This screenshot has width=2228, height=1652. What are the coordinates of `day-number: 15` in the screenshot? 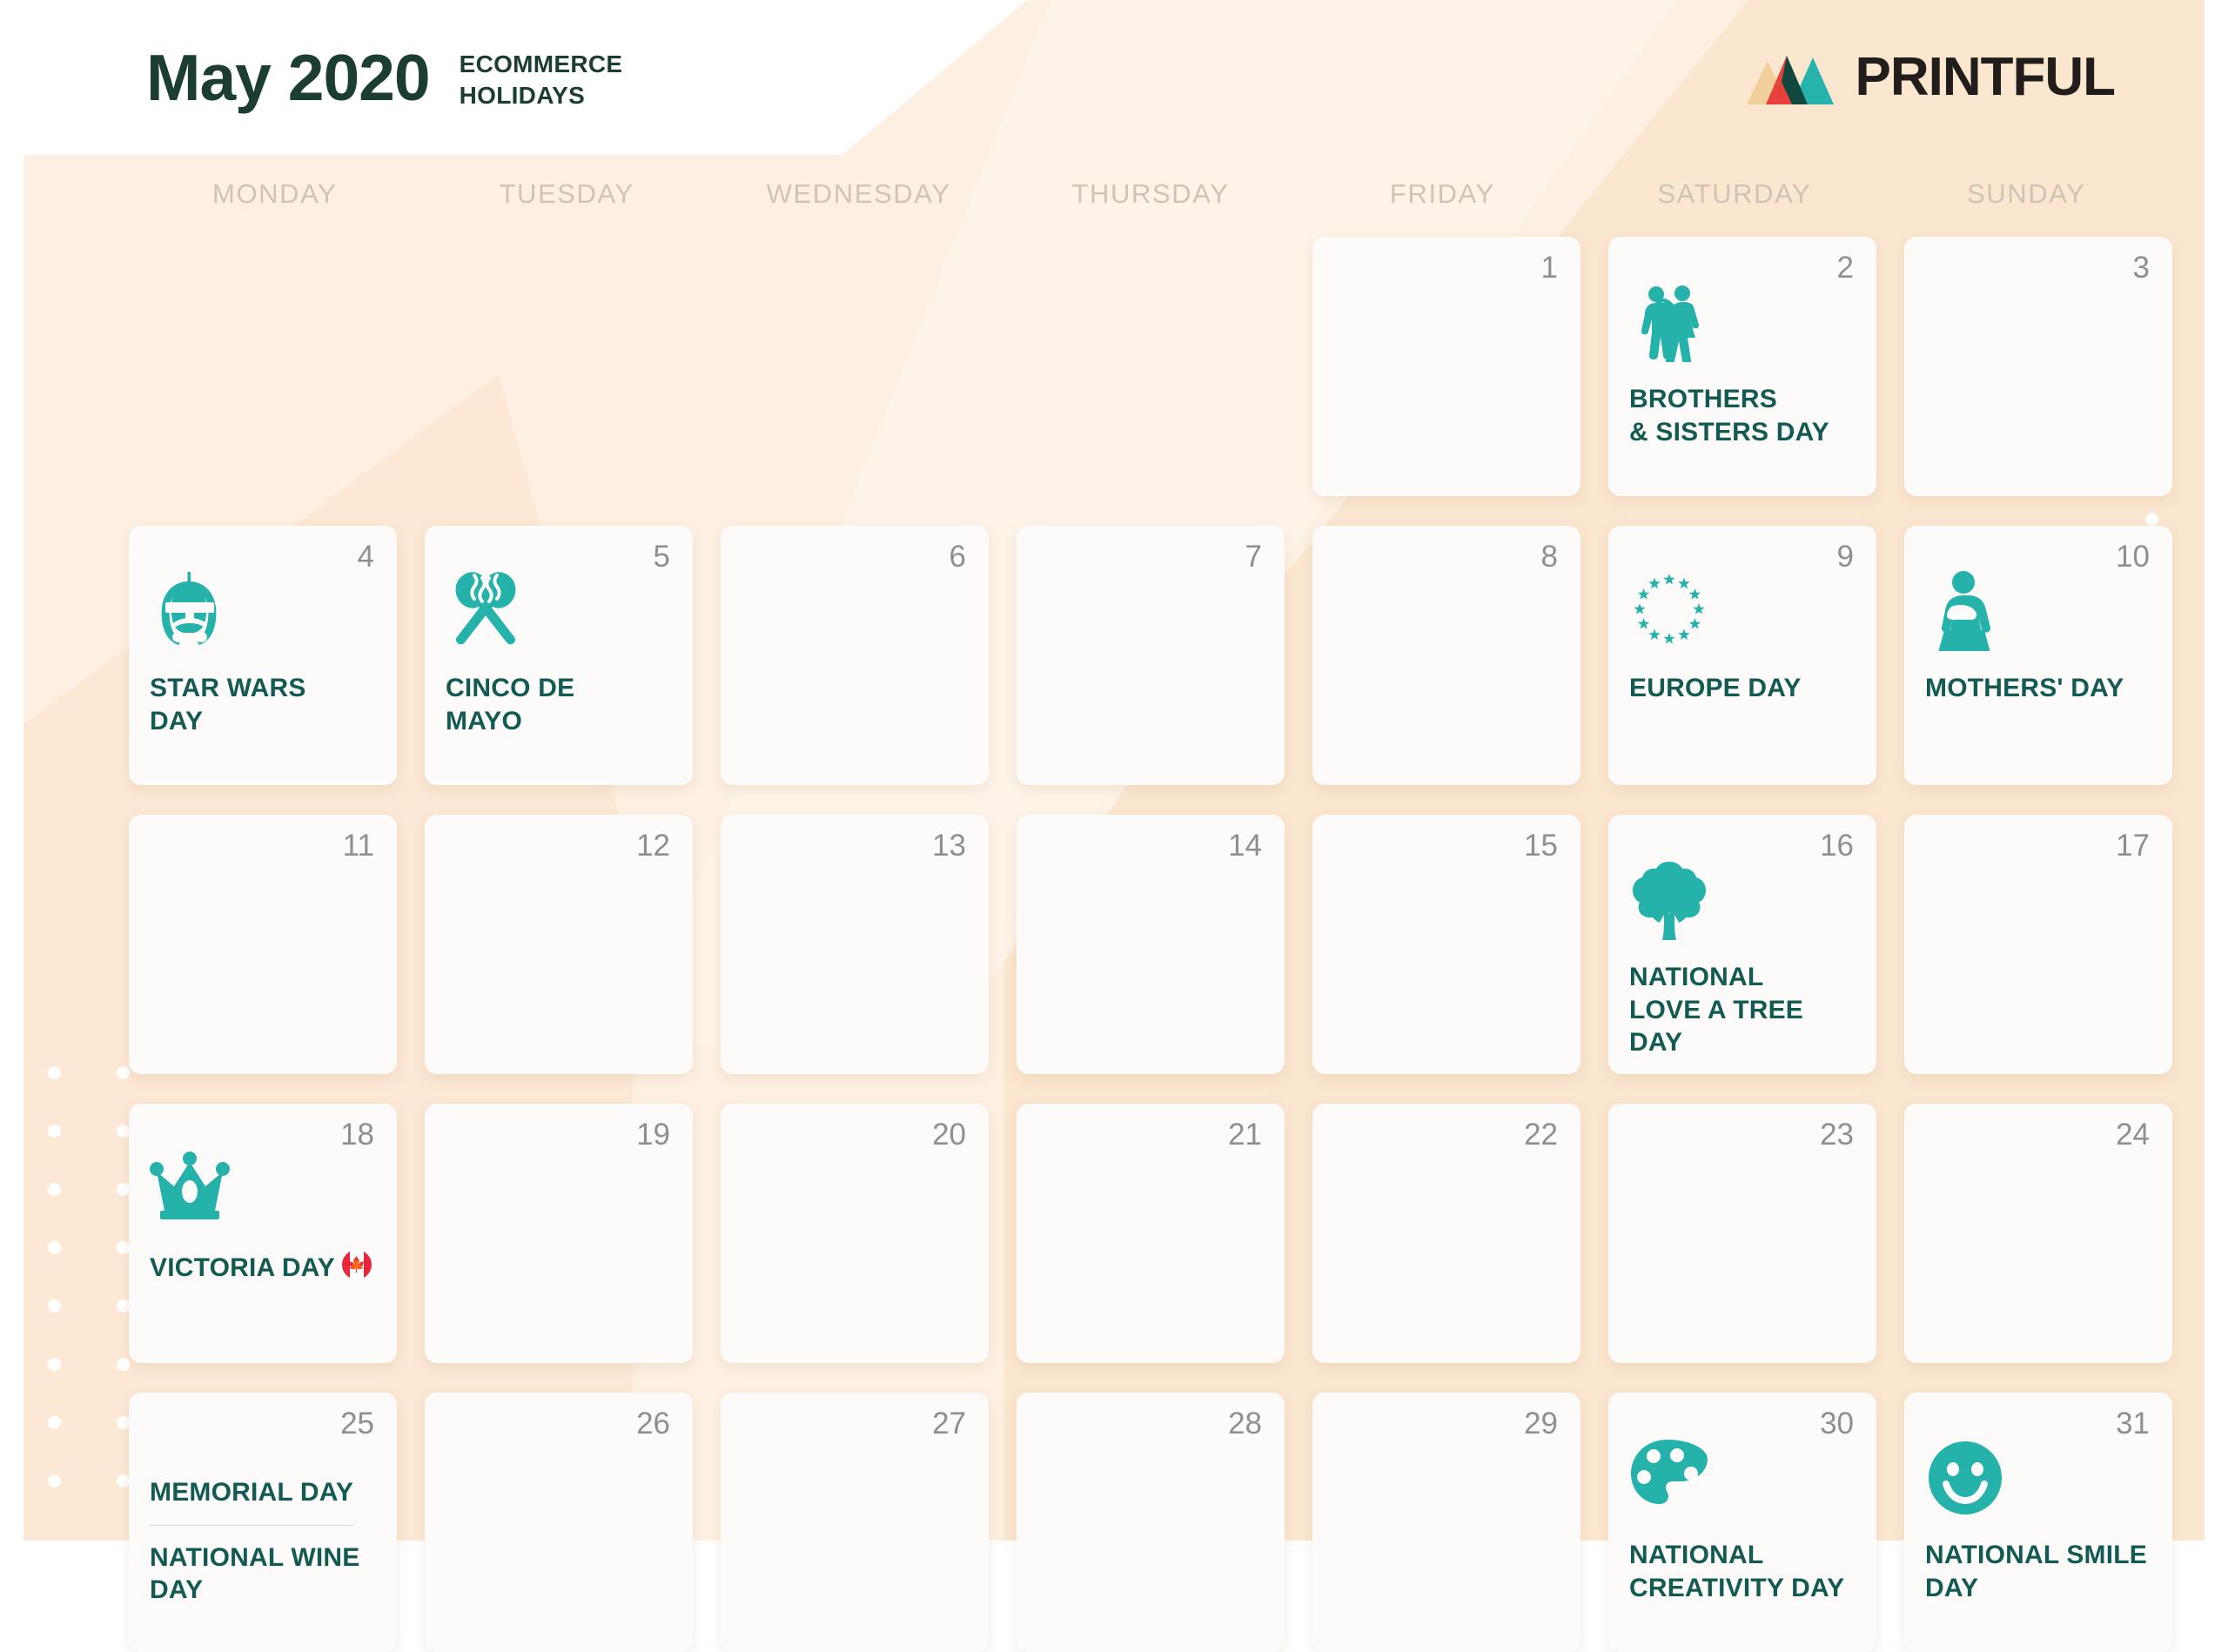 It's located at (1541, 846).